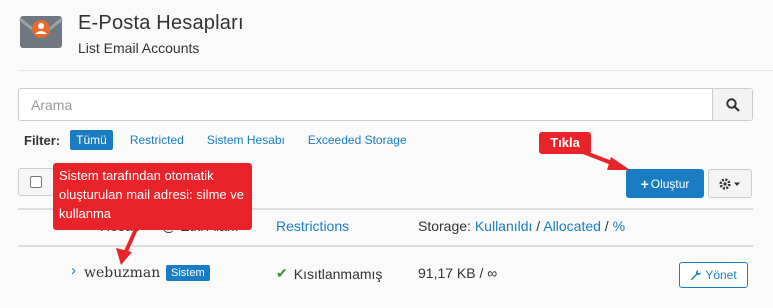  Describe the element at coordinates (312, 226) in the screenshot. I see `column-restrictions: Restrictions` at that location.